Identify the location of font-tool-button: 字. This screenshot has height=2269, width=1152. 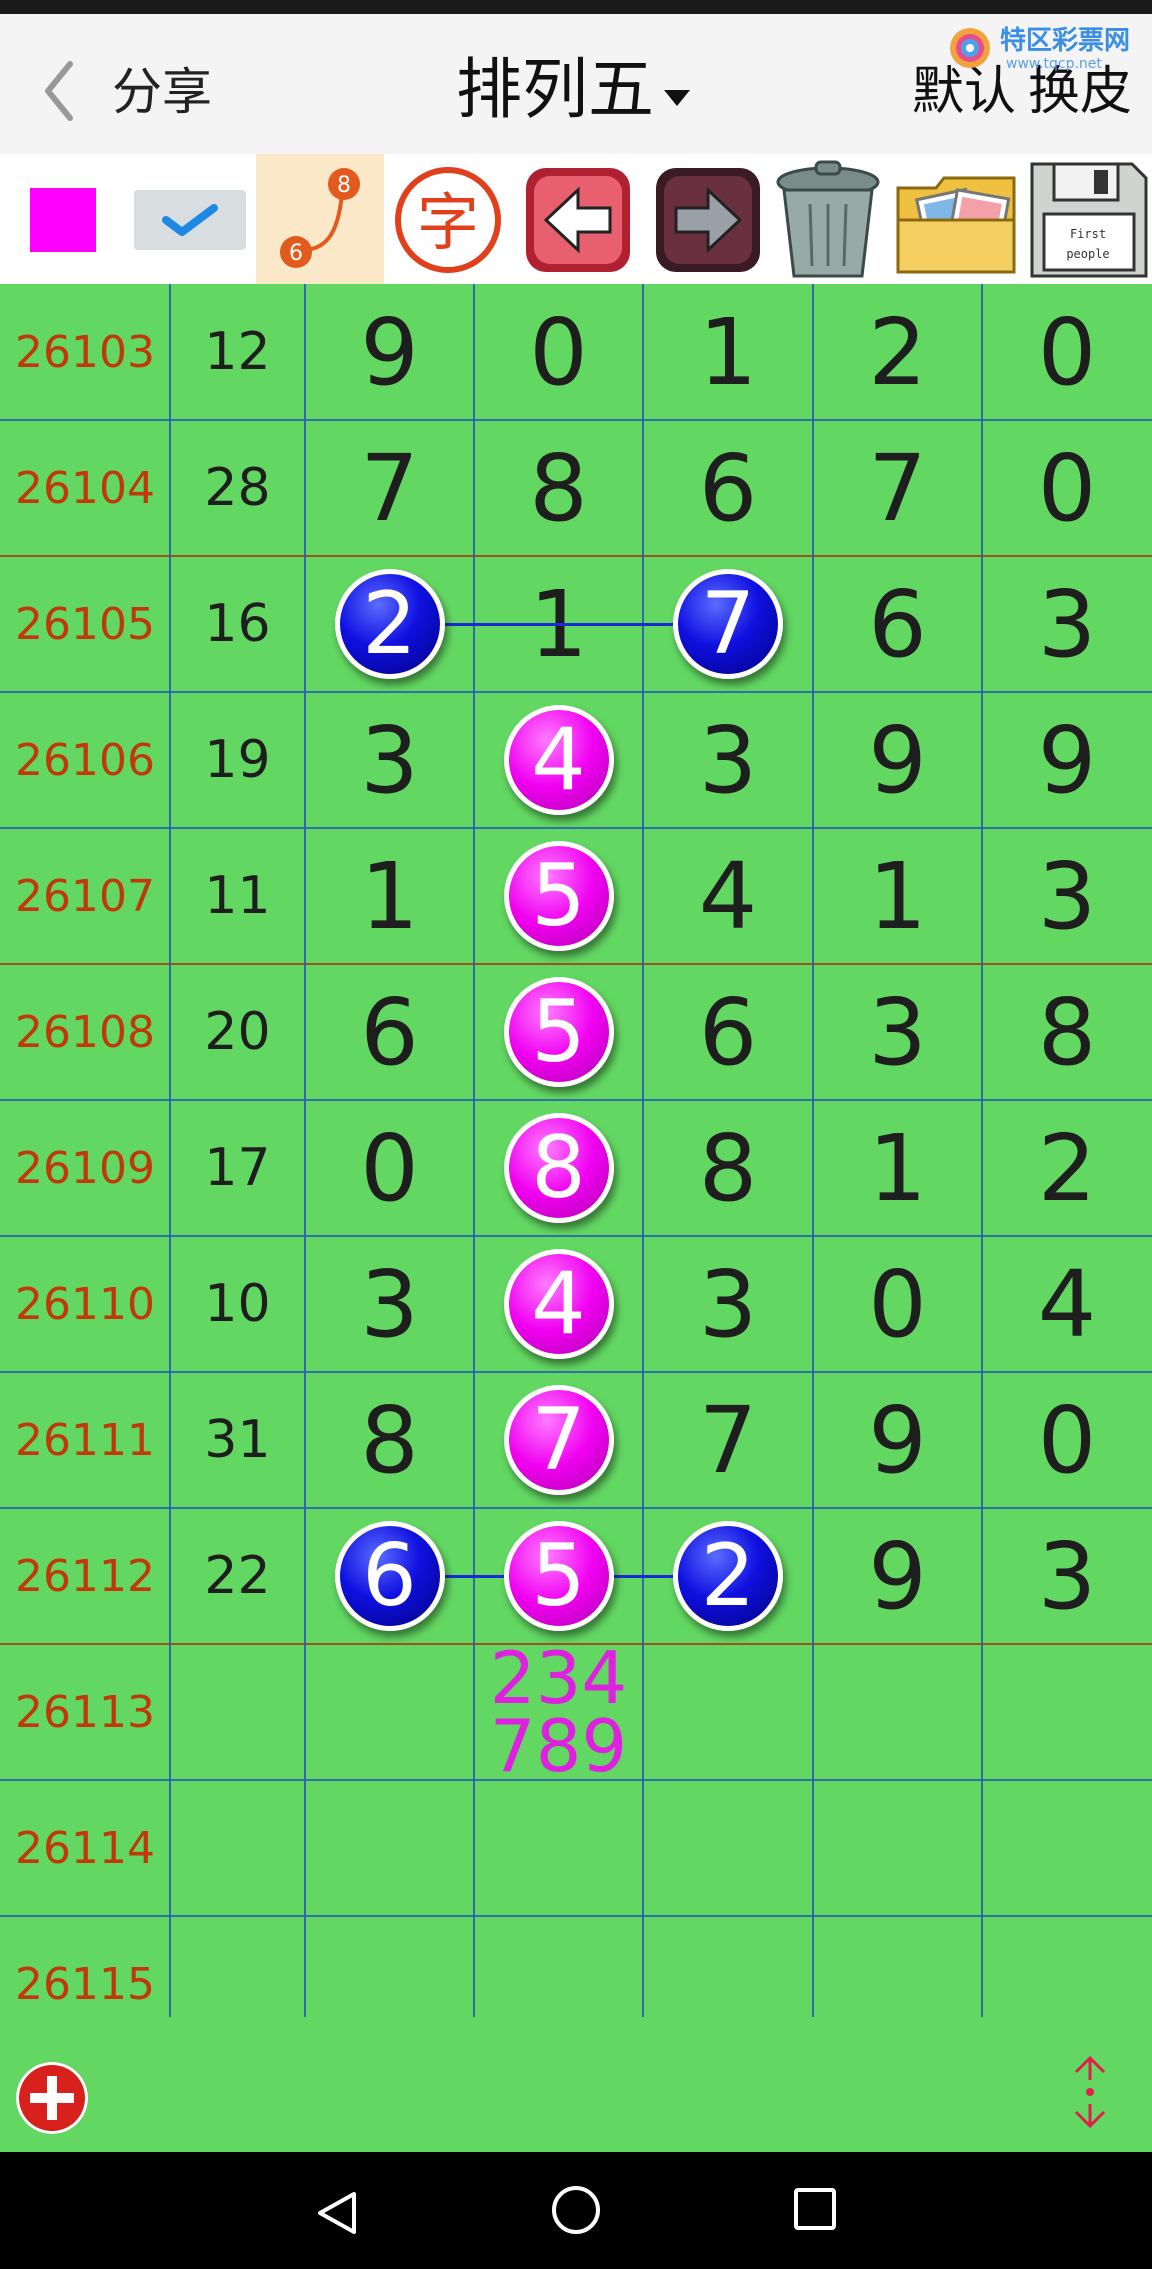
(450, 219).